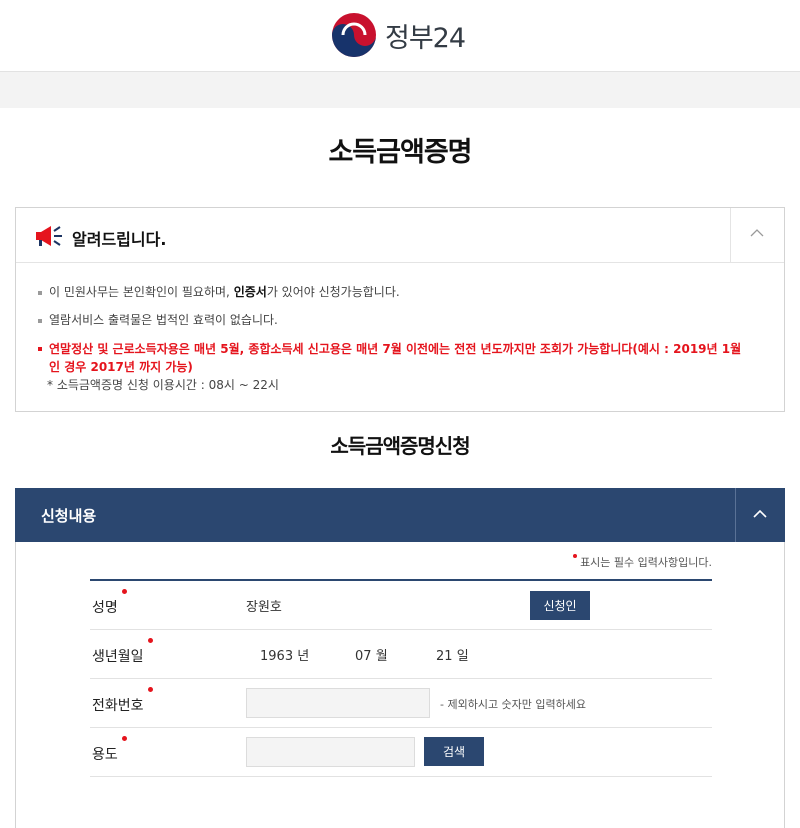 The width and height of the screenshot is (800, 828). I want to click on birth-year: 1963 년, so click(285, 656).